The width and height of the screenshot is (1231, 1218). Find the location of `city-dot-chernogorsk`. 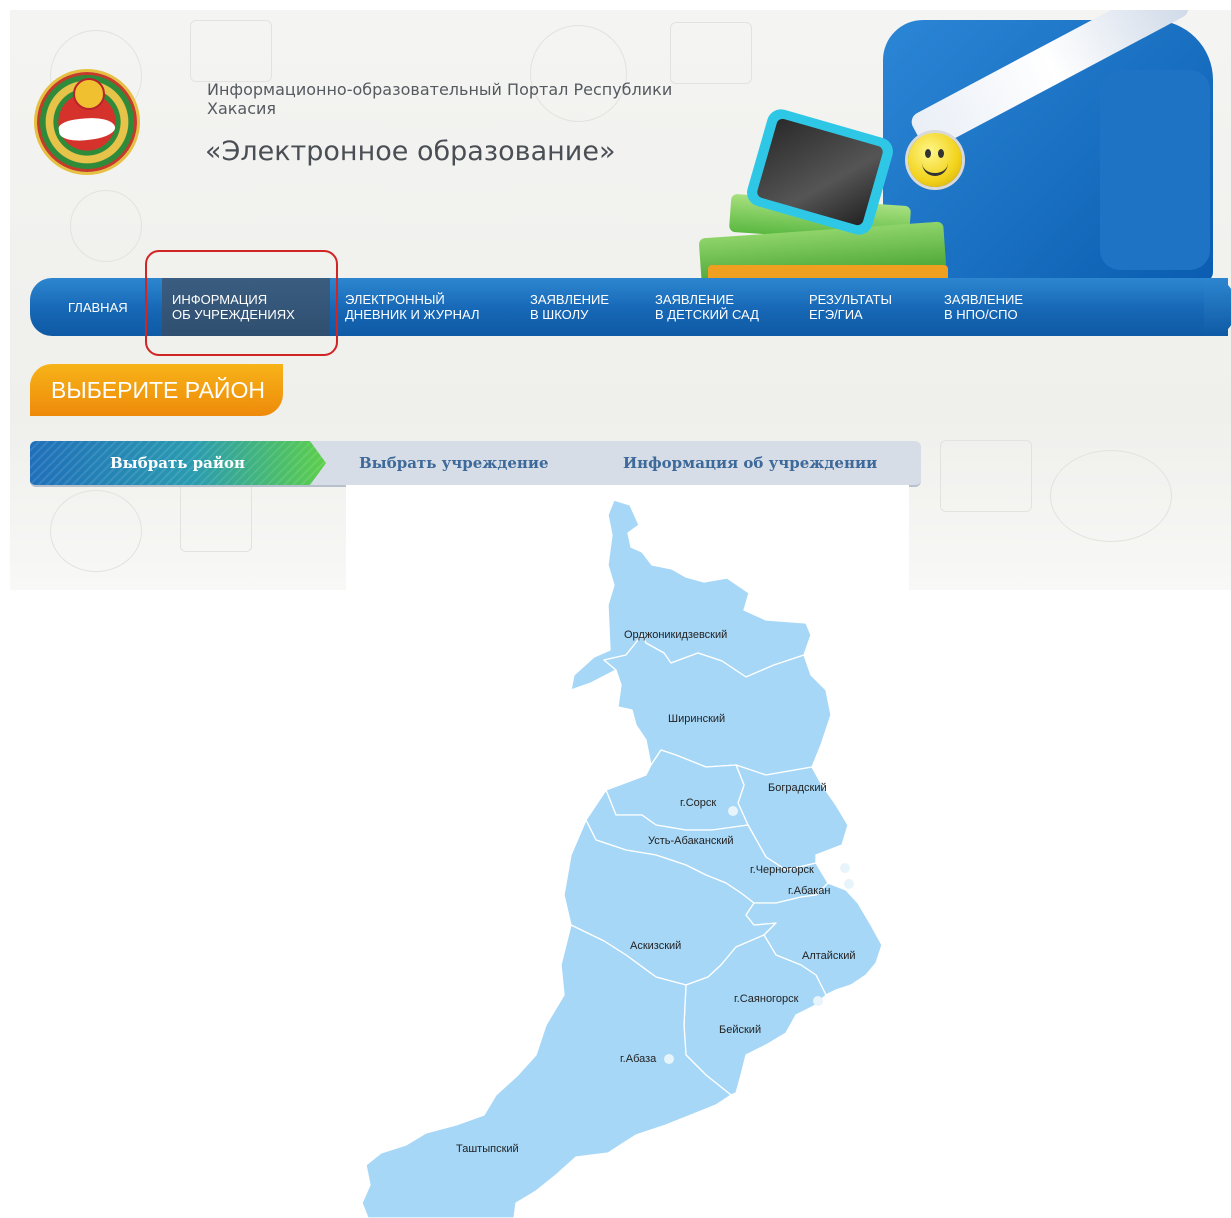

city-dot-chernogorsk is located at coordinates (845, 868).